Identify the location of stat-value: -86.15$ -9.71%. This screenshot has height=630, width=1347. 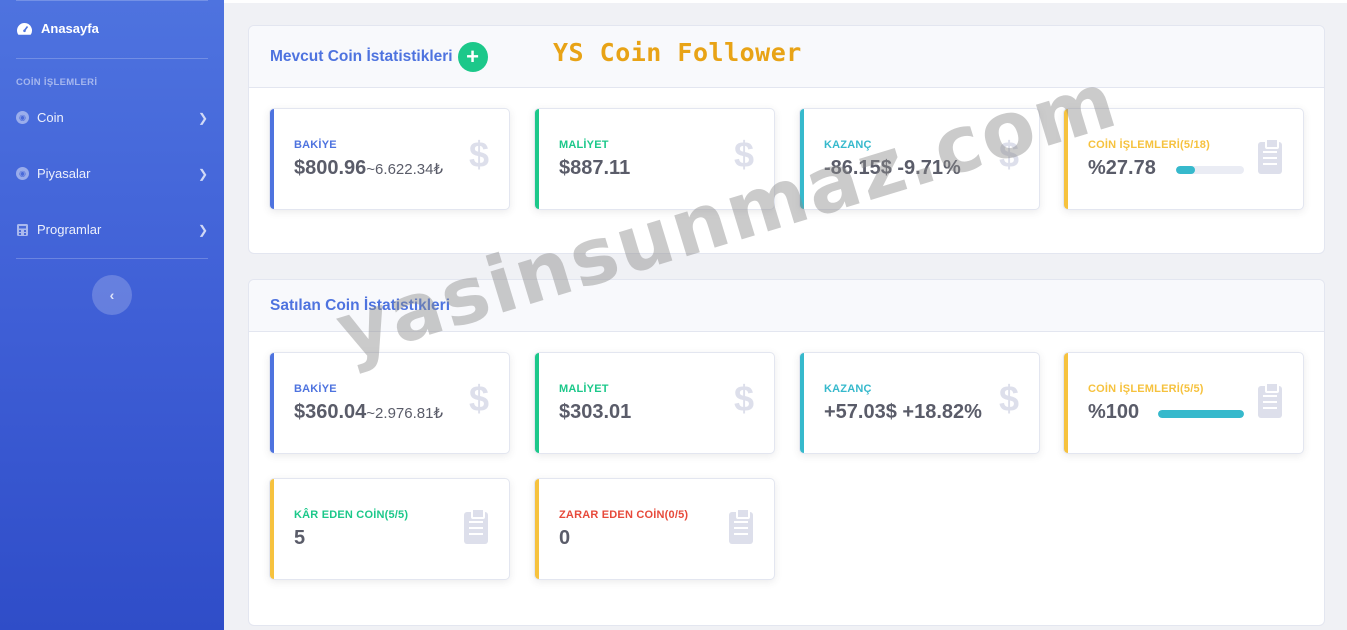
(892, 168).